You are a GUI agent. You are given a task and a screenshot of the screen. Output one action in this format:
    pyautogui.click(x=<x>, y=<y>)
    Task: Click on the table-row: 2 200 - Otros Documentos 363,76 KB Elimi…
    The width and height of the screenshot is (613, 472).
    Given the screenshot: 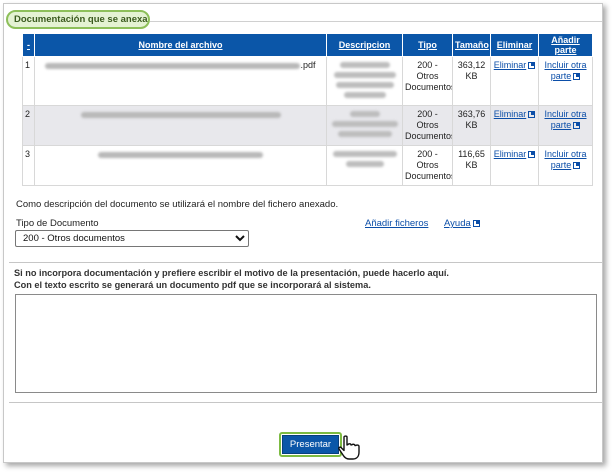 What is the action you would take?
    pyautogui.click(x=307, y=125)
    